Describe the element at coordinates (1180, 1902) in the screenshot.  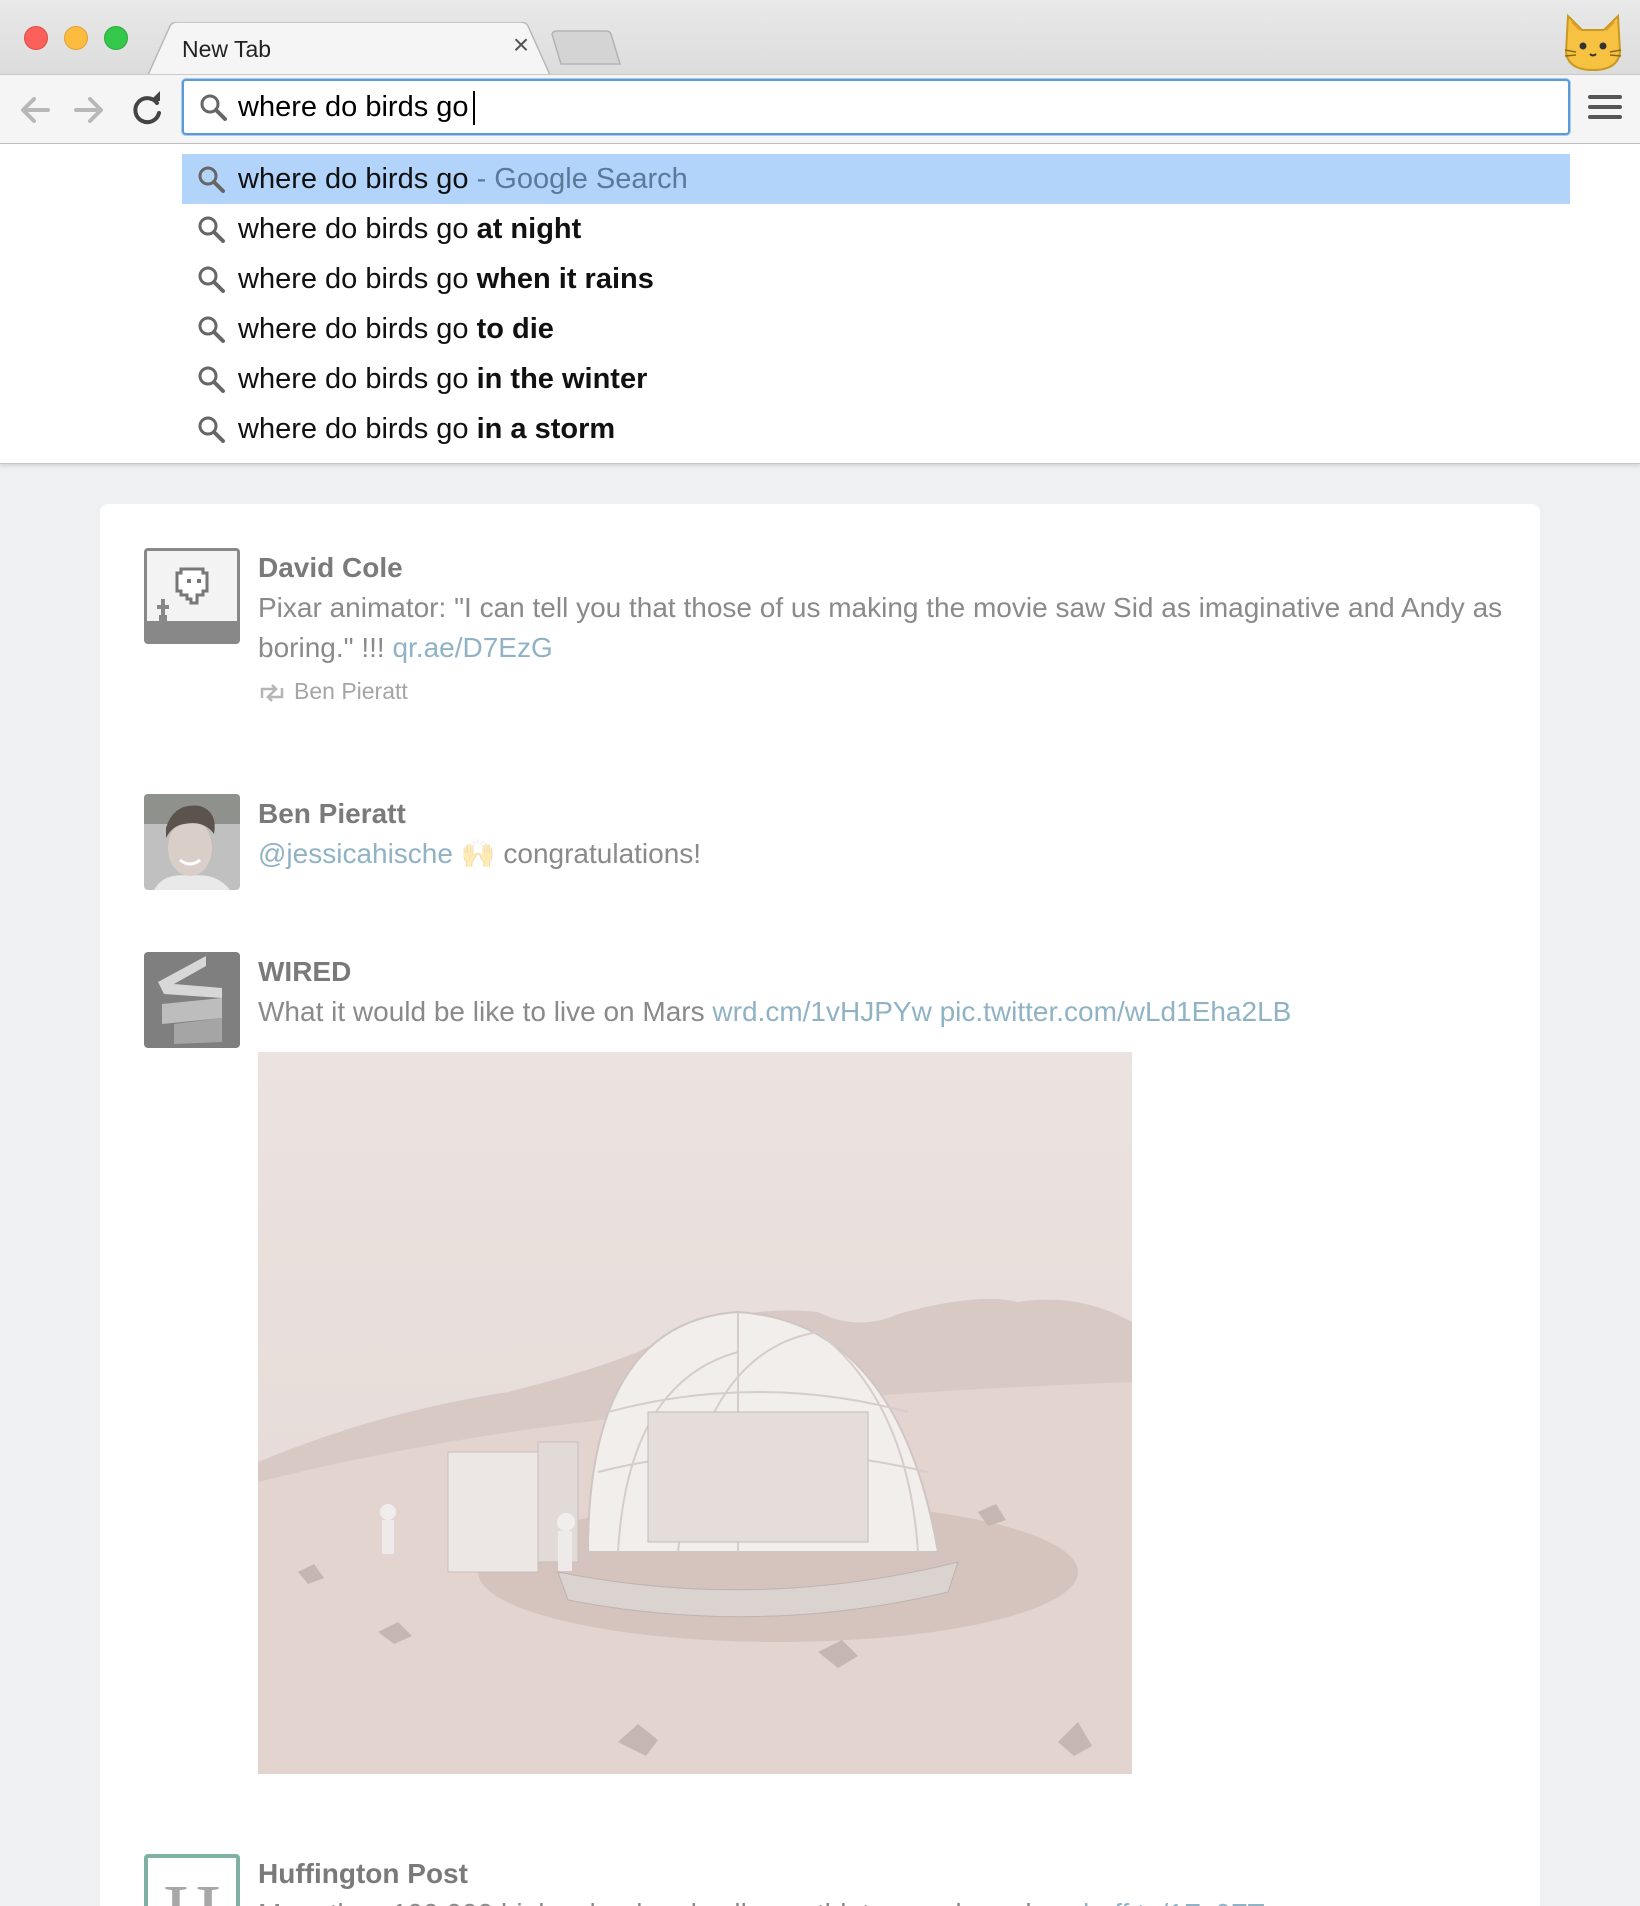
I see `tweet-link: huff.to/1Fx6FTe` at that location.